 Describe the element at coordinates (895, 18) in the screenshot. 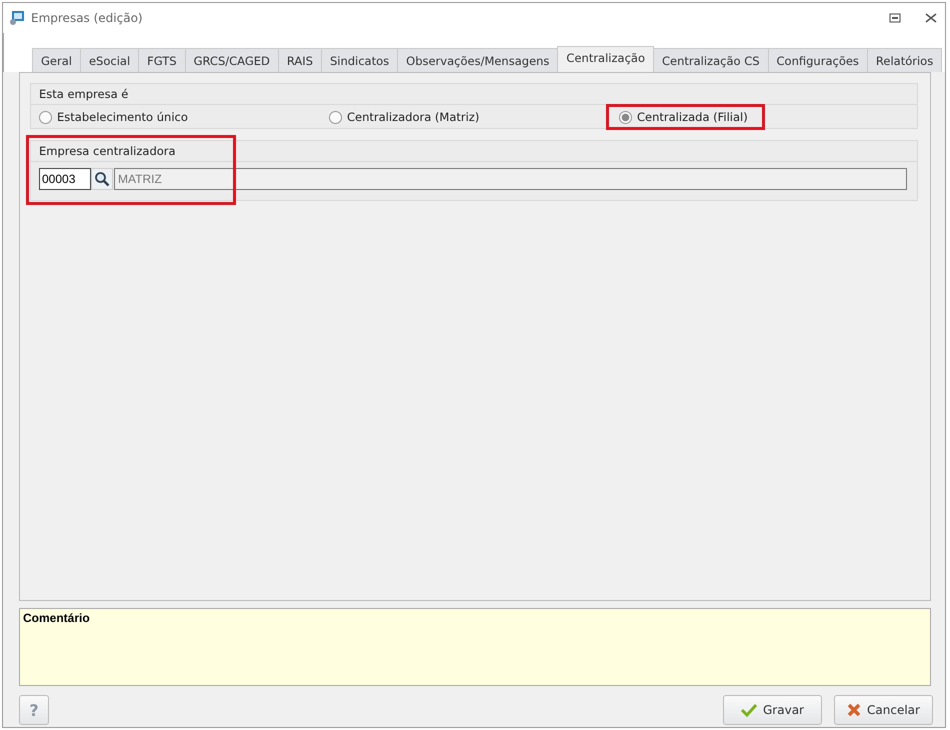

I see `restore-icon` at that location.